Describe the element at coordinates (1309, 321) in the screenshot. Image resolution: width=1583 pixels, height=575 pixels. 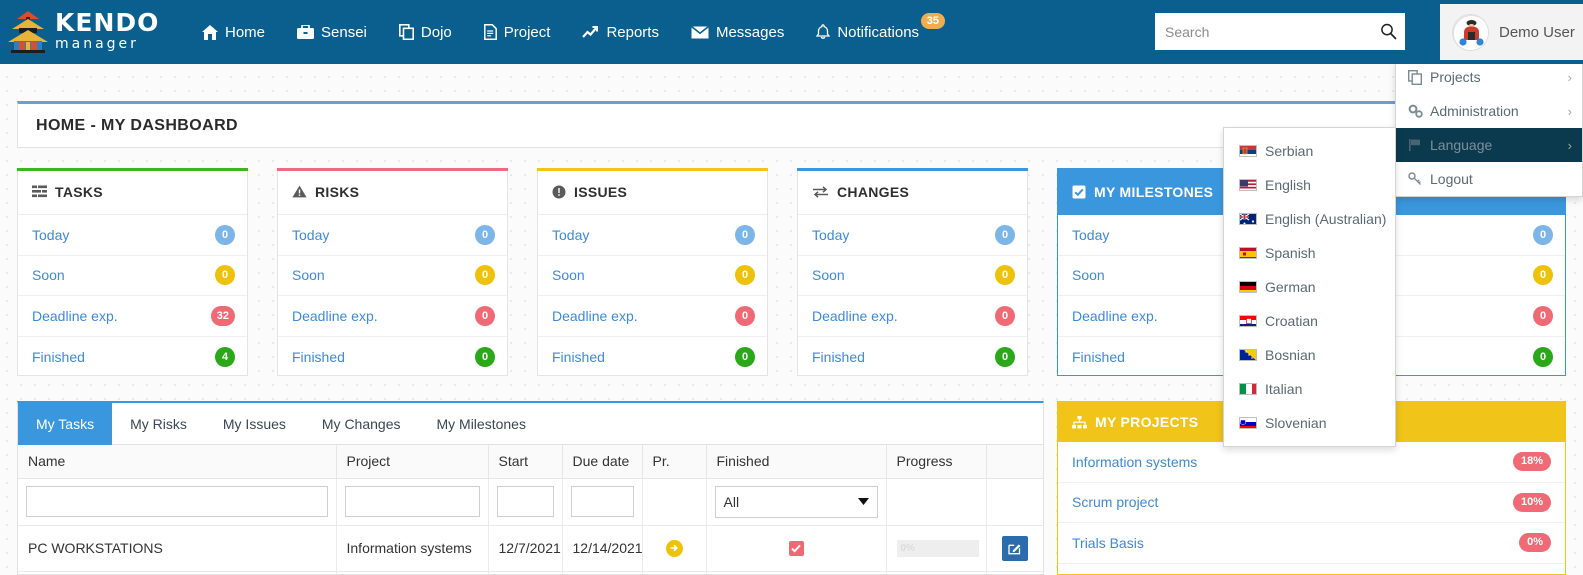
I see `language-item-croatian: Croatian` at that location.